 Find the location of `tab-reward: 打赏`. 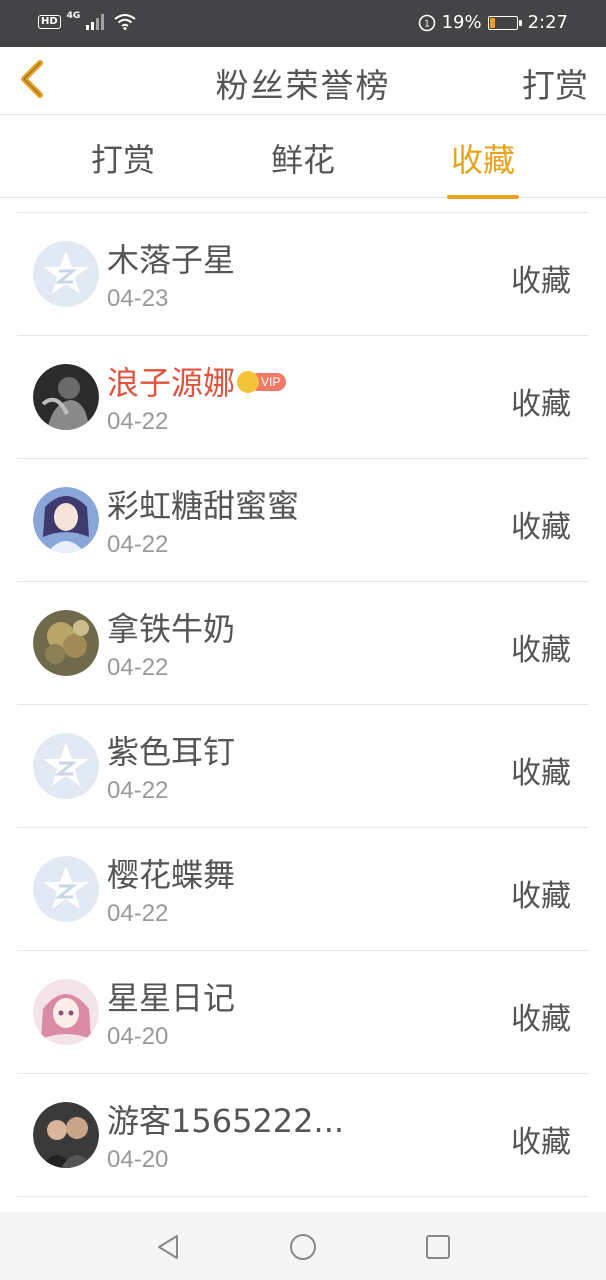

tab-reward: 打赏 is located at coordinates (123, 158).